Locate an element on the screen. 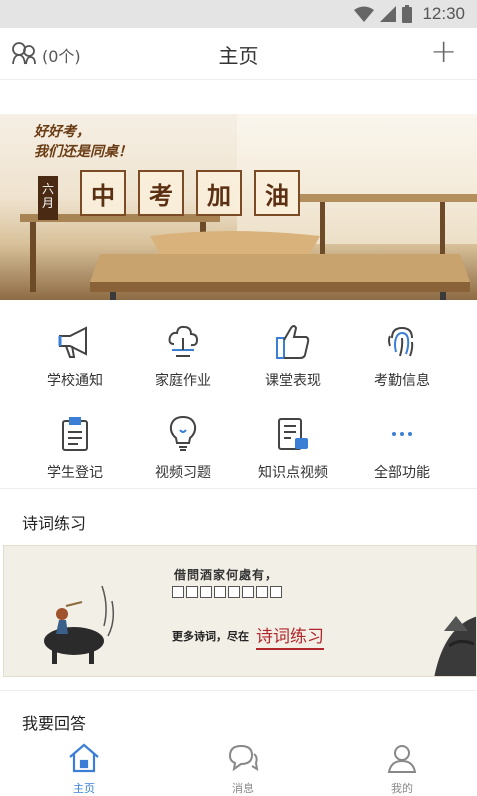 The width and height of the screenshot is (477, 796). poem-line: 借問酒家何處有， is located at coordinates (226, 575).